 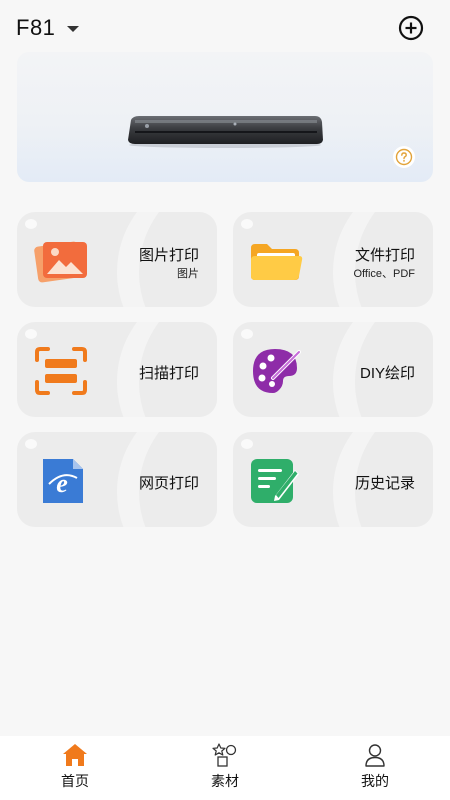 What do you see at coordinates (117, 259) in the screenshot?
I see `photo-print-card: 图片打印 图片` at bounding box center [117, 259].